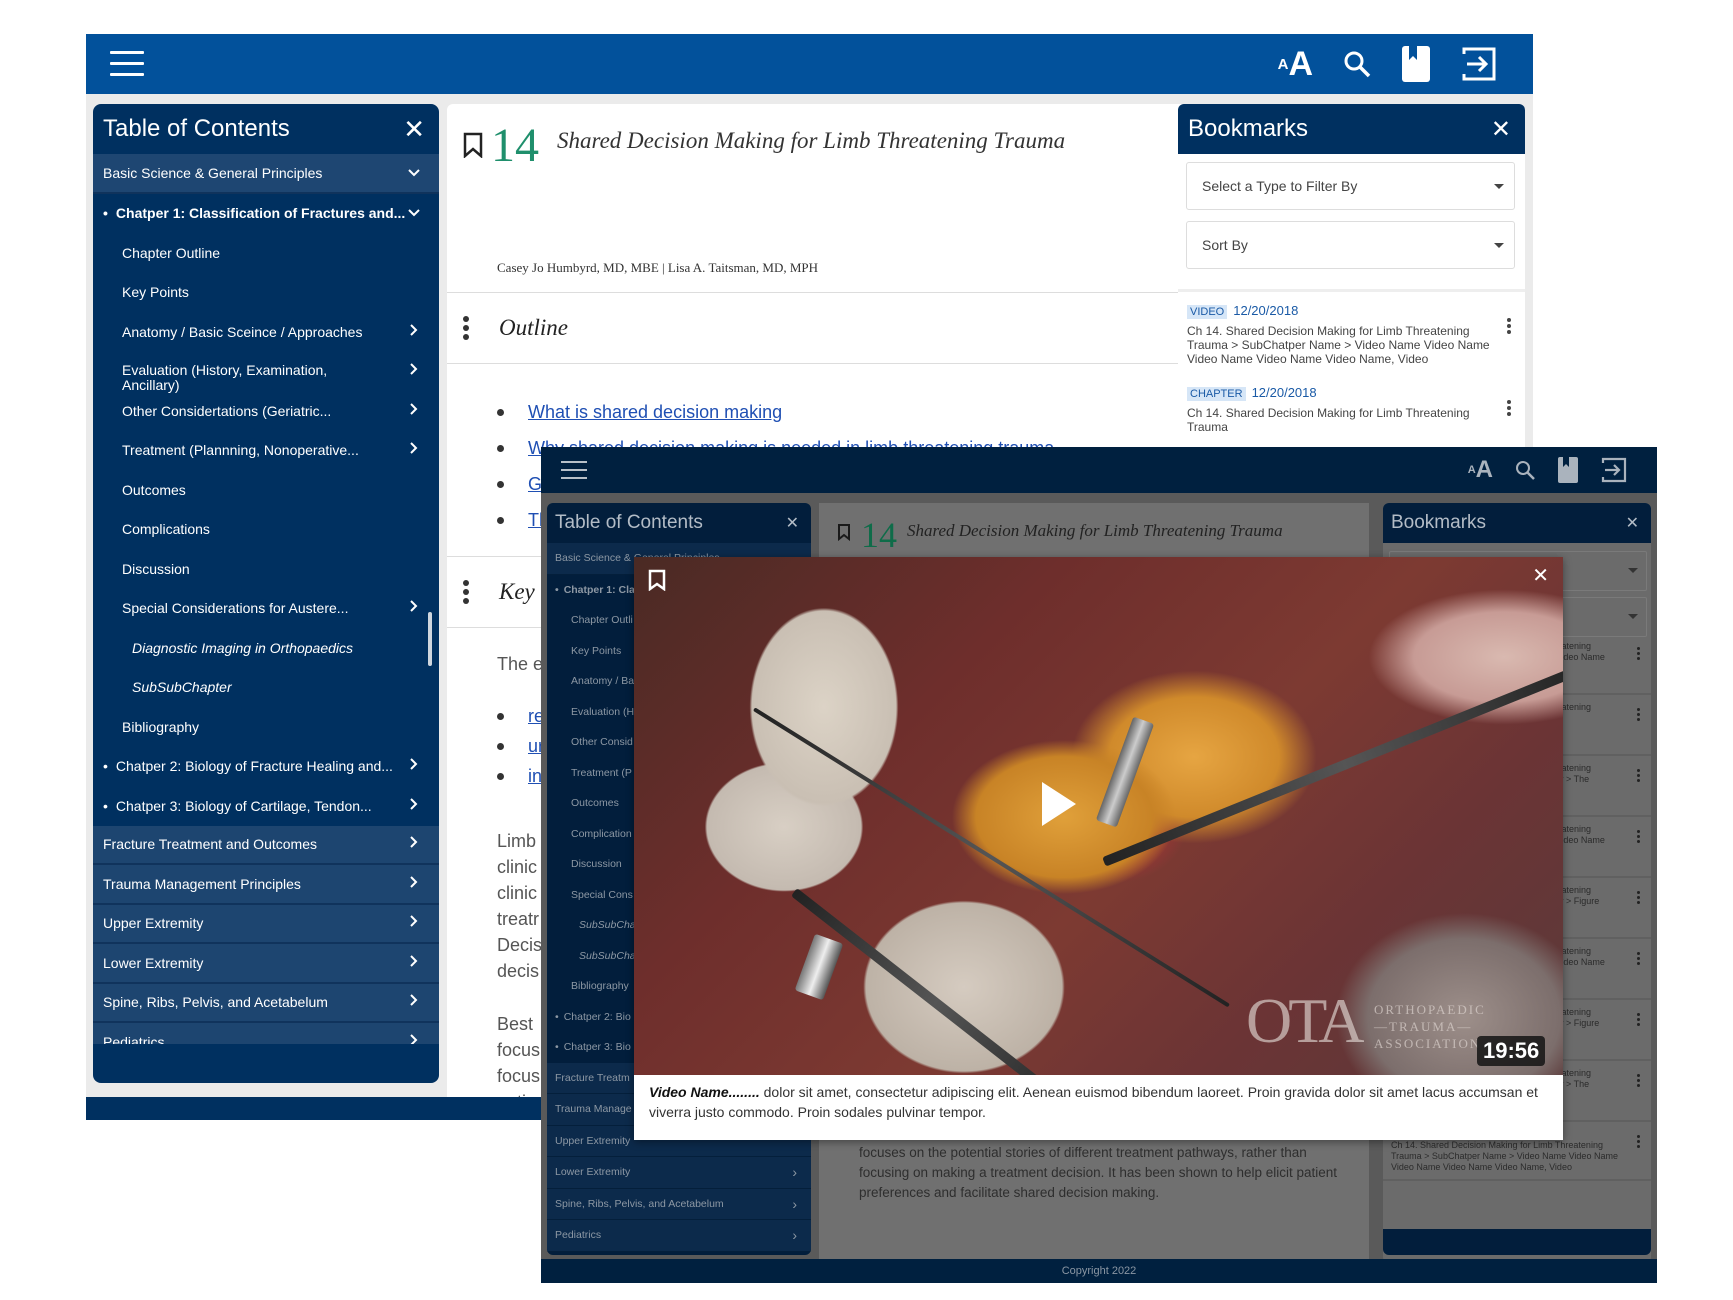 This screenshot has height=1300, width=1733. Describe the element at coordinates (679, 1173) in the screenshot. I see `toc-item: Lower Extremity ›` at that location.